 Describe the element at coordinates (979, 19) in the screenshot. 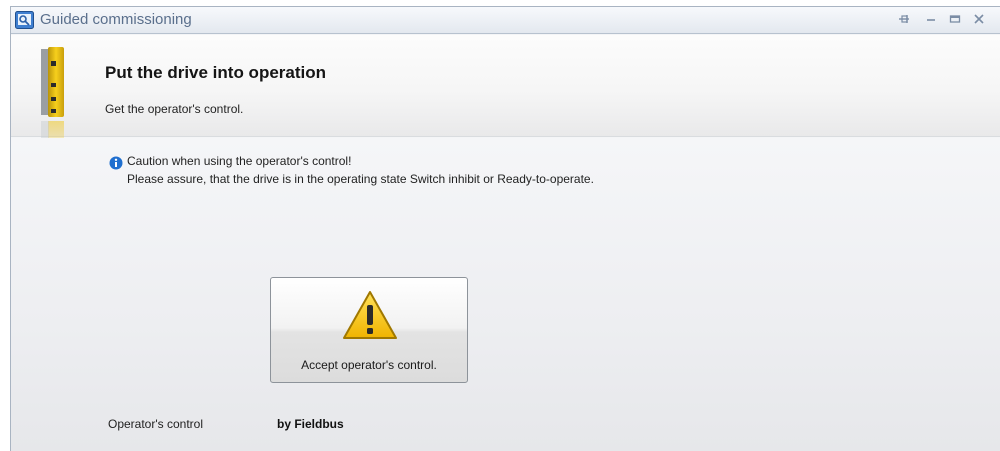

I see `close-icon` at that location.